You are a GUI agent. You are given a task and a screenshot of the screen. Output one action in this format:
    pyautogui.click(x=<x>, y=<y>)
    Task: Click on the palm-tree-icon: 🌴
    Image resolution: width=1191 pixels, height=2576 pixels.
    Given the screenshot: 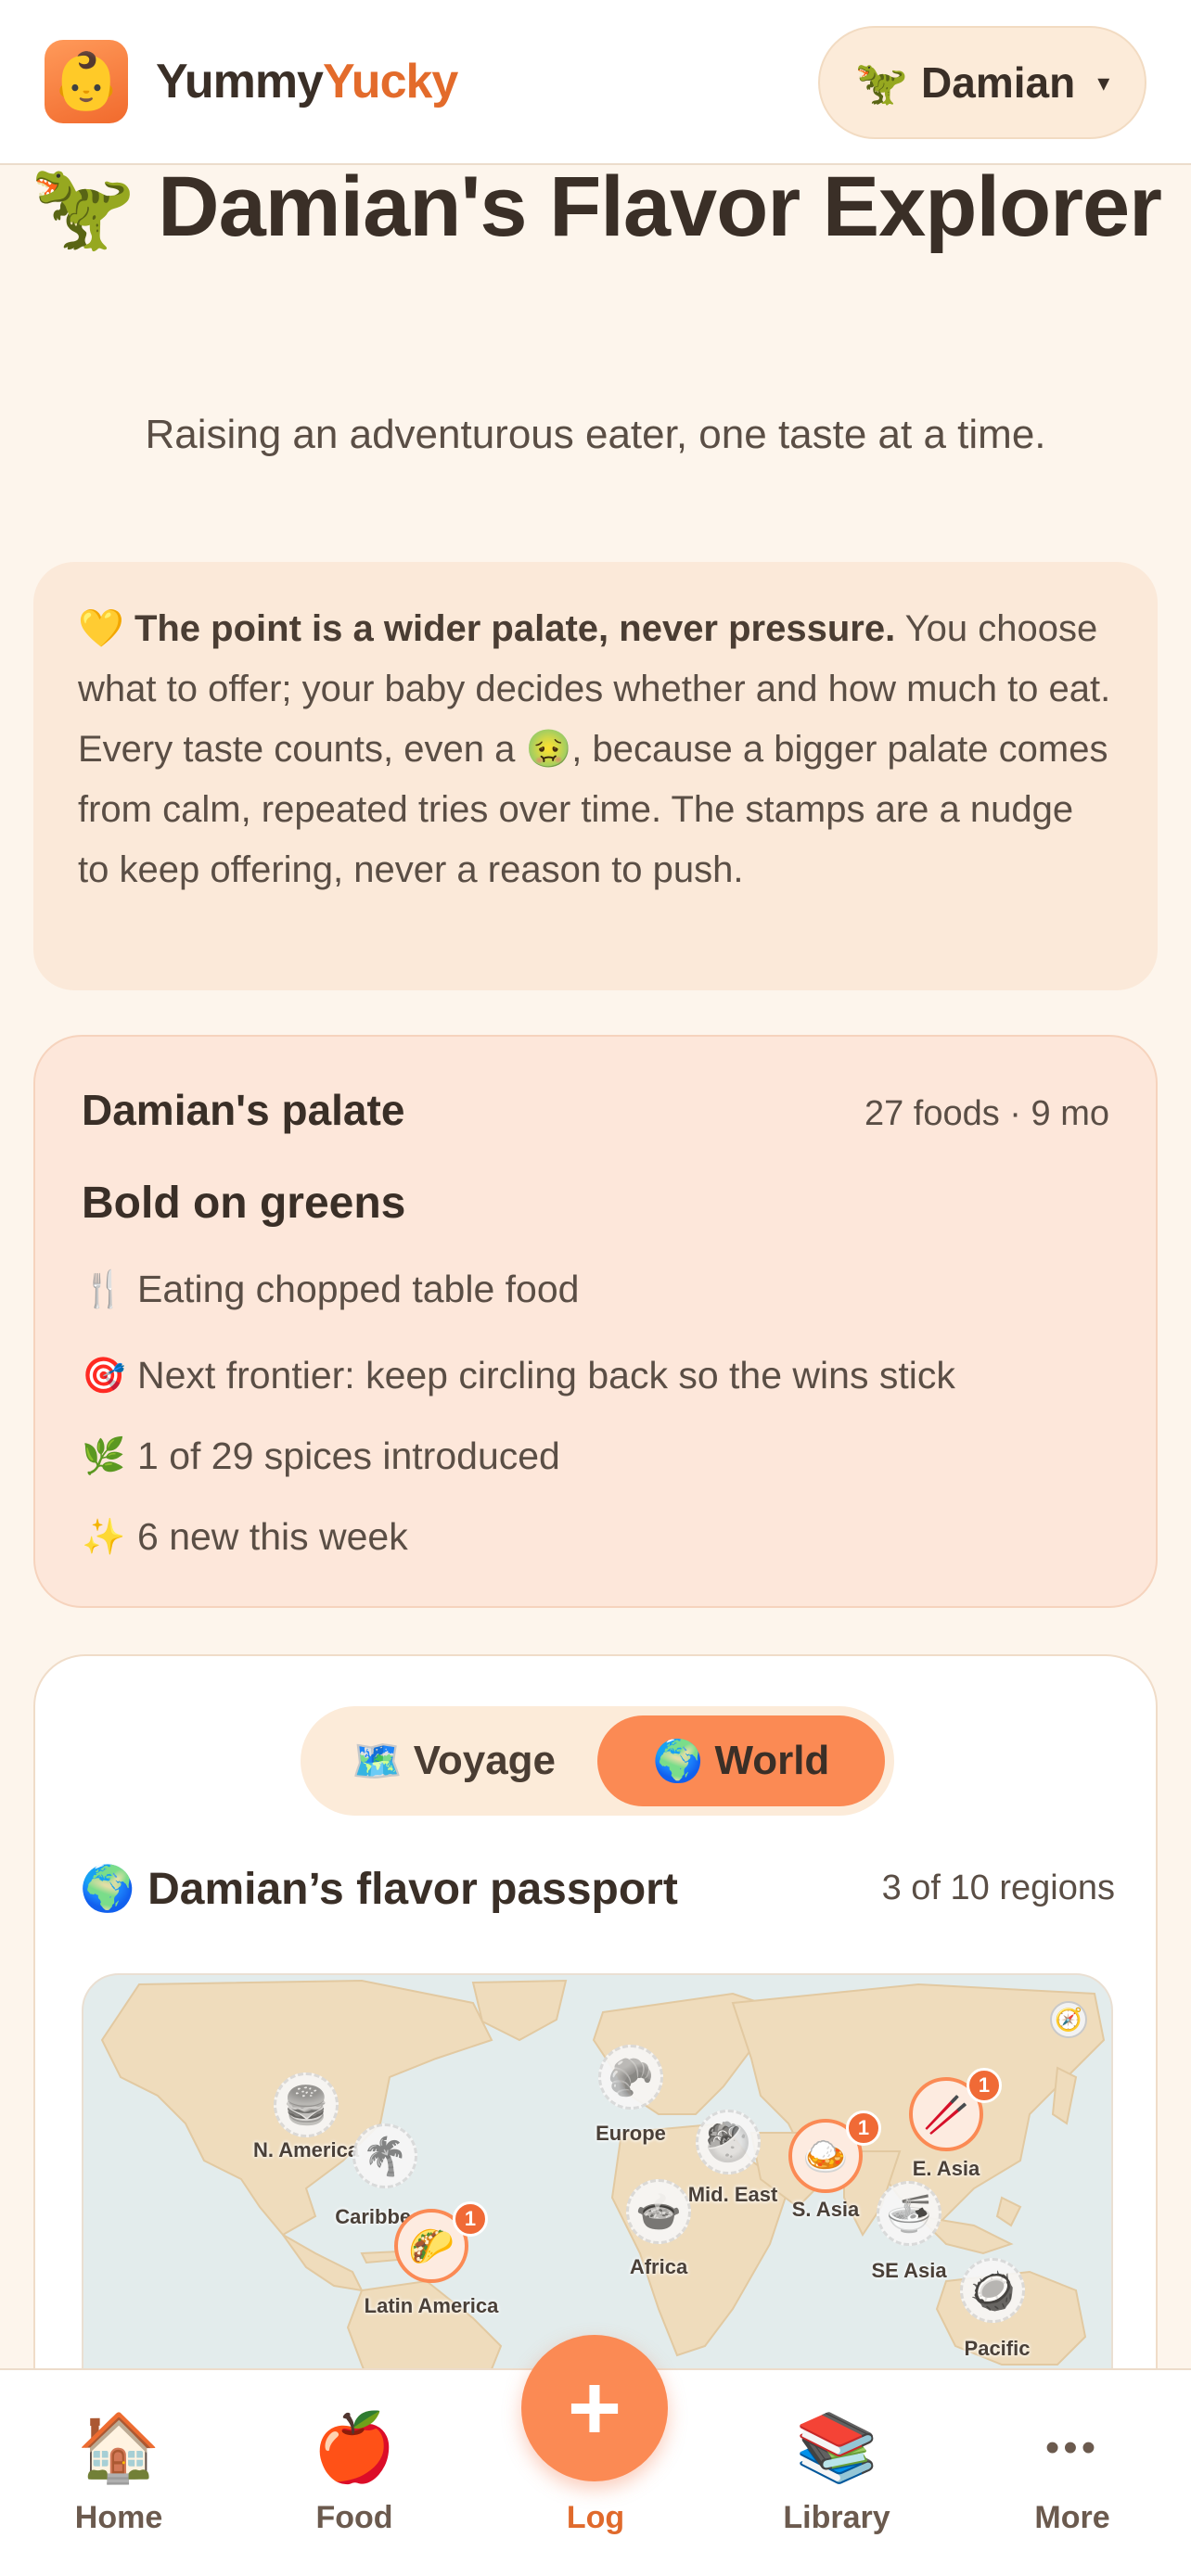 What is the action you would take?
    pyautogui.click(x=385, y=2156)
    